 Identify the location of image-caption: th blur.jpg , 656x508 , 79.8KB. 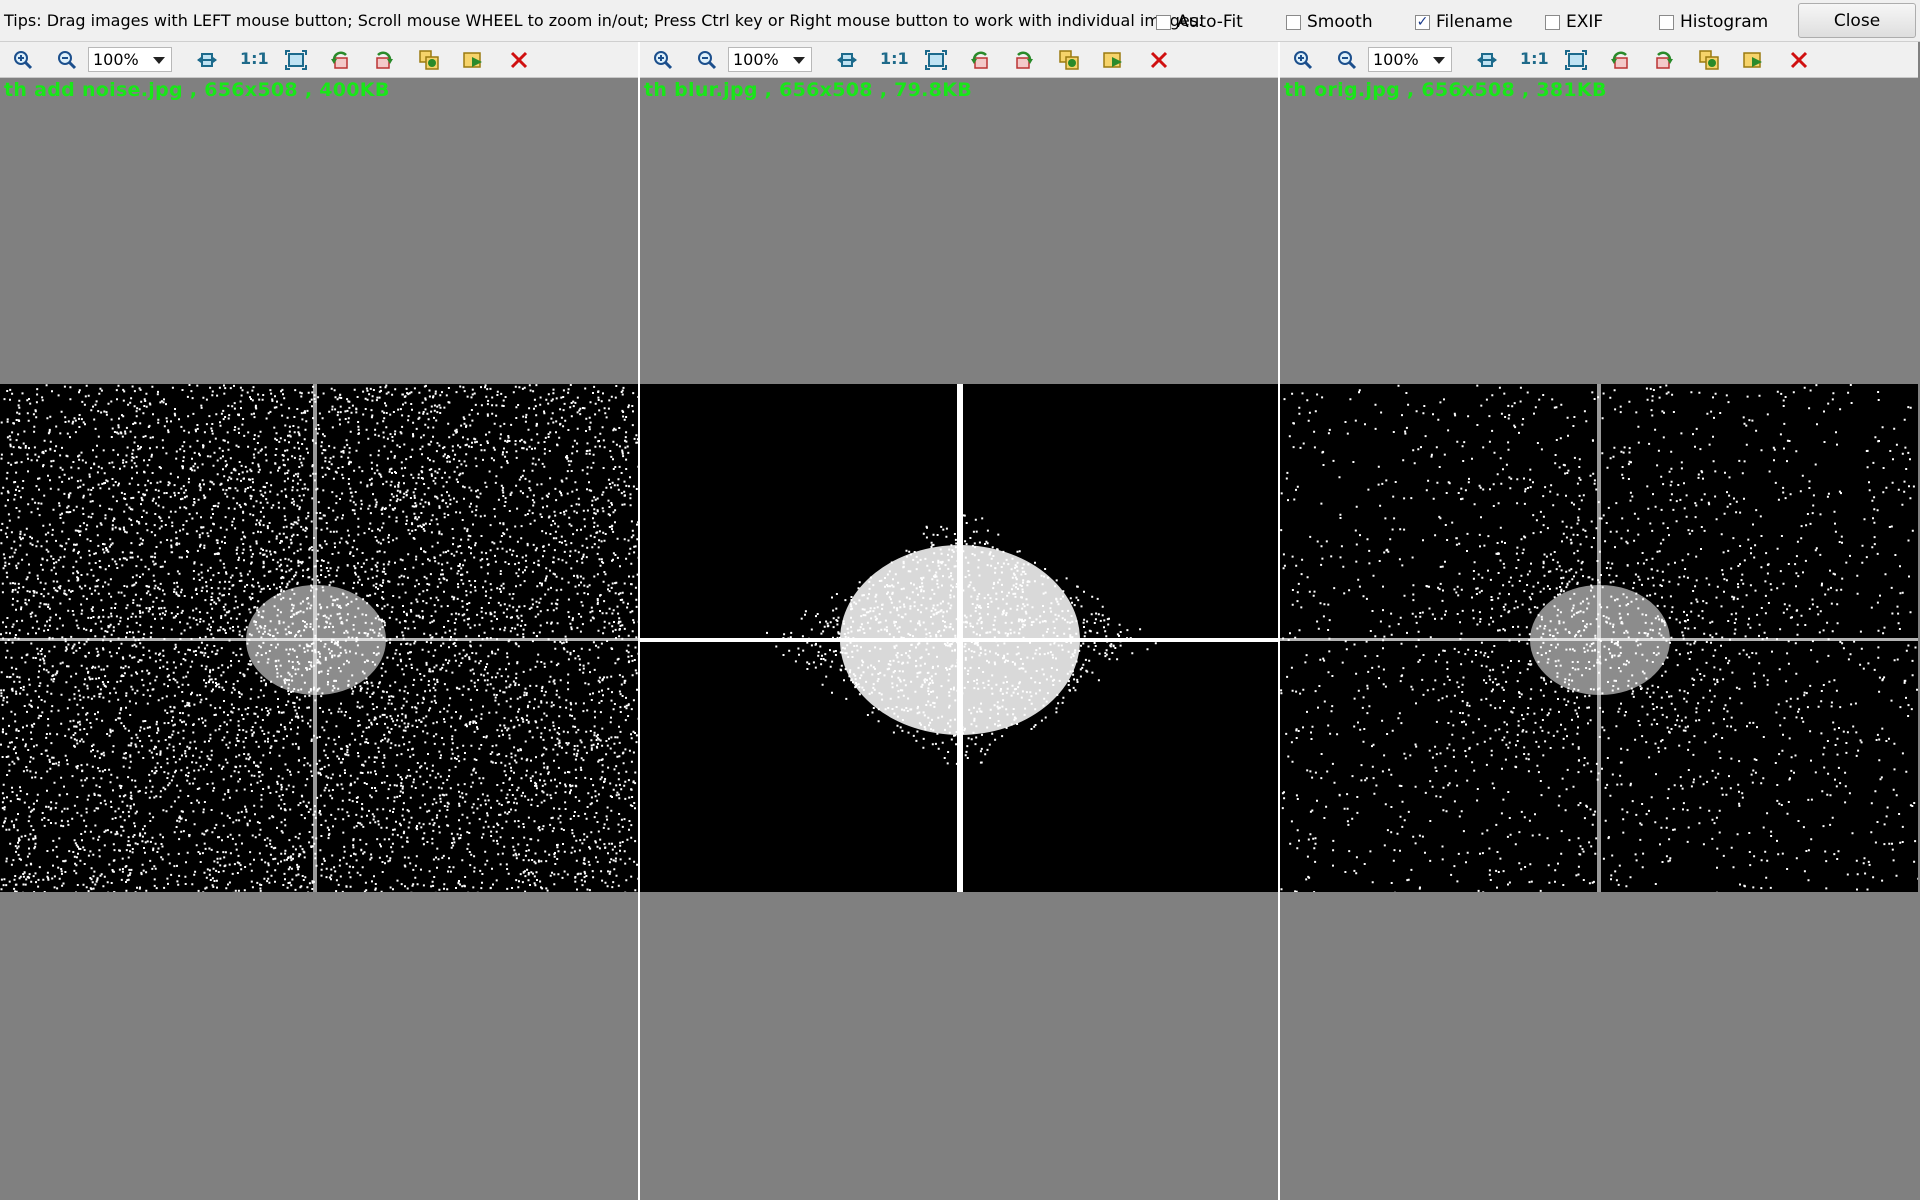
(808, 90).